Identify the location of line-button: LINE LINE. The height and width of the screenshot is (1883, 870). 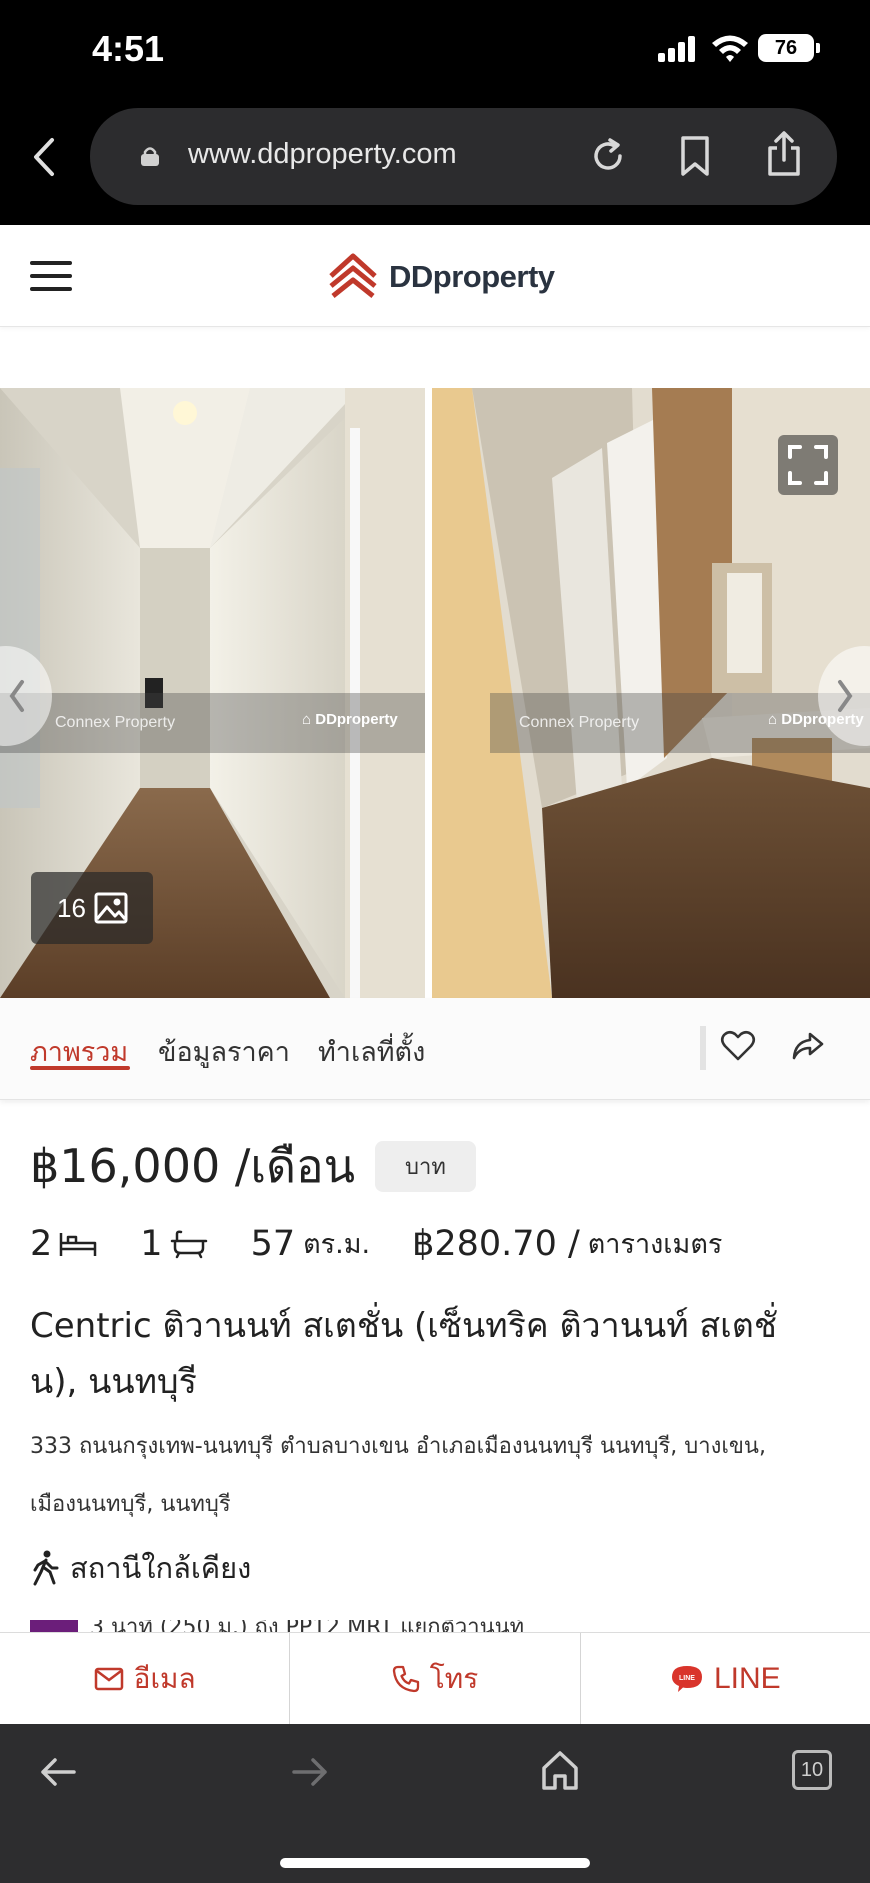
(725, 1678).